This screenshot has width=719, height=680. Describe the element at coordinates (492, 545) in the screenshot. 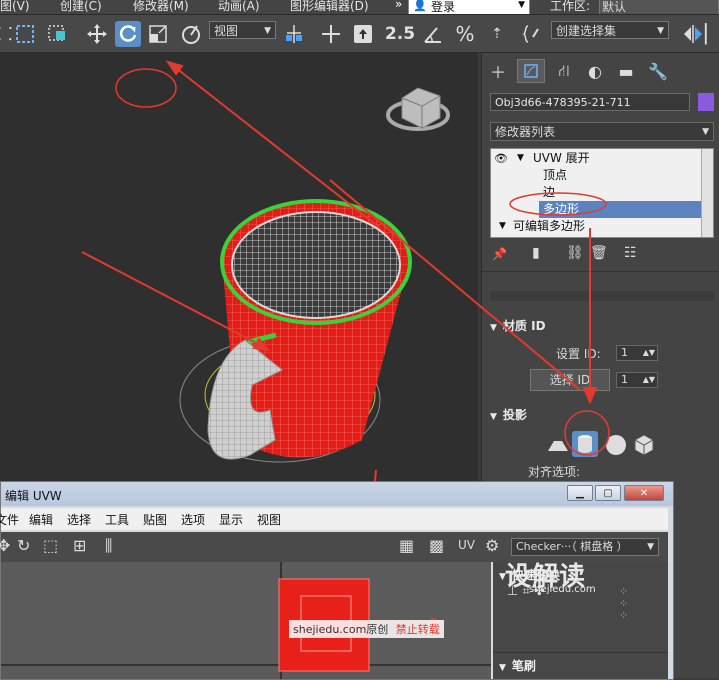

I see `settings-icon: ⚙` at that location.